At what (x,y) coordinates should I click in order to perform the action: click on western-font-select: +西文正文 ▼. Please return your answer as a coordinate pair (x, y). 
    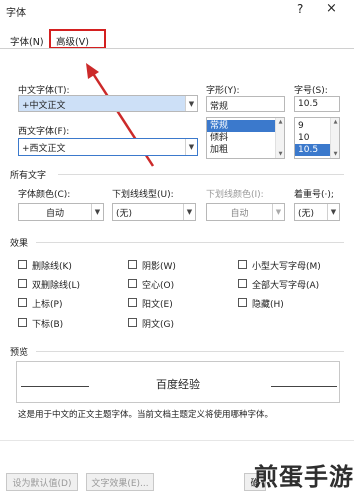
    Looking at the image, I should click on (108, 147).